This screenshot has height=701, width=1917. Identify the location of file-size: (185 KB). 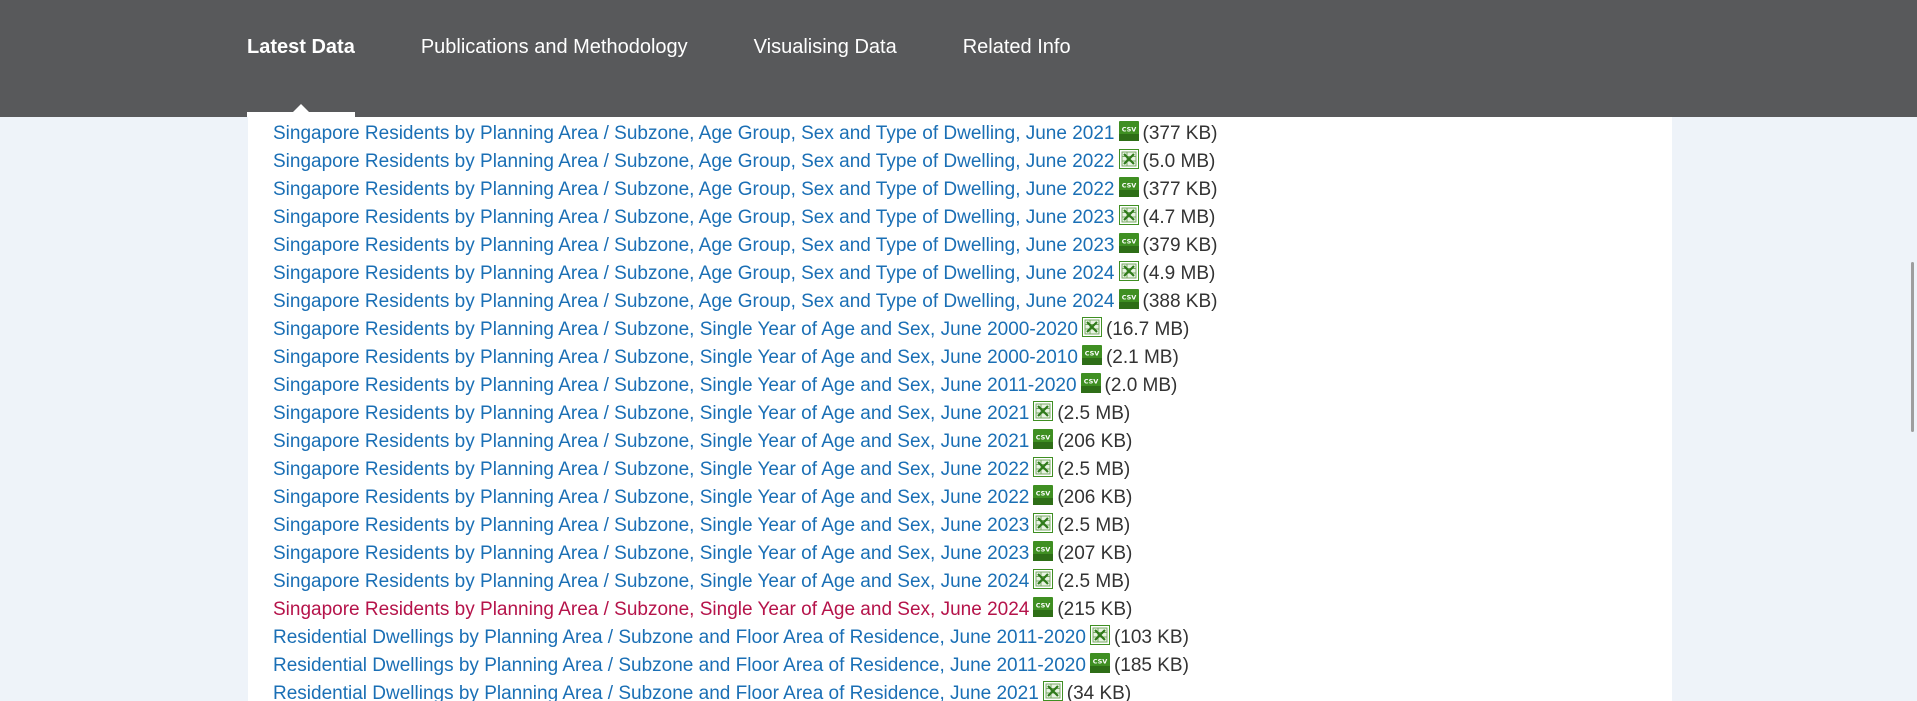
(1151, 665).